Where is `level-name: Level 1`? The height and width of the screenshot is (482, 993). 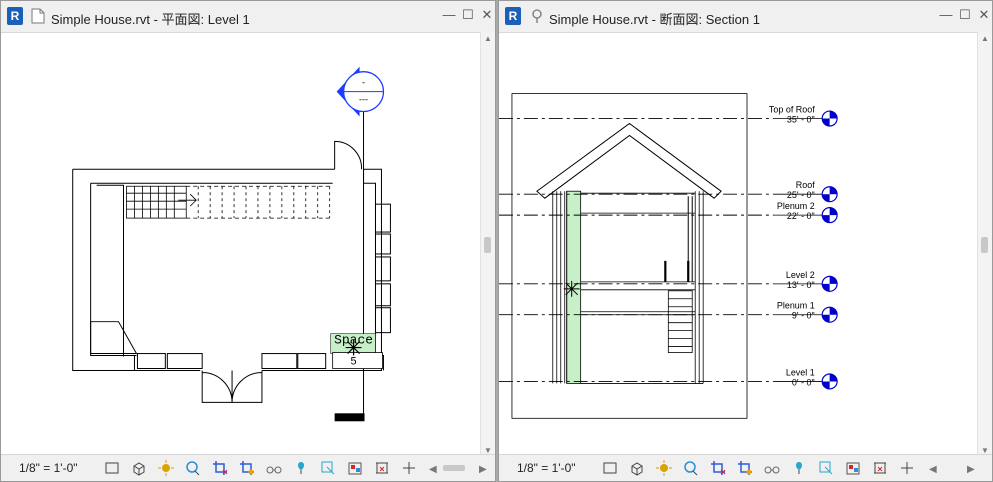
level-name: Level 1 is located at coordinates (800, 372).